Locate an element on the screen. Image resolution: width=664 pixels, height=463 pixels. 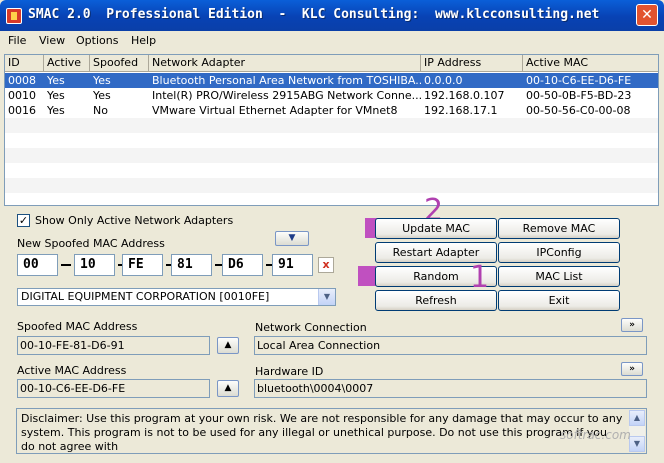
new-mac-label: New Spoofed MAC Address is located at coordinates (91, 243).